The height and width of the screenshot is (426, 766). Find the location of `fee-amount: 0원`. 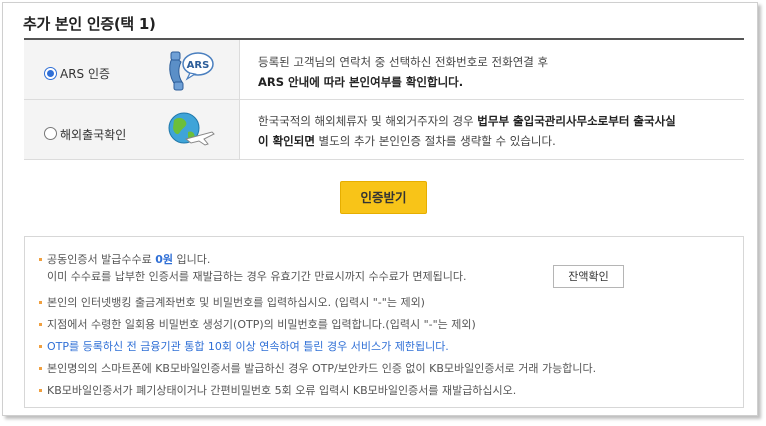

fee-amount: 0원 is located at coordinates (164, 259).